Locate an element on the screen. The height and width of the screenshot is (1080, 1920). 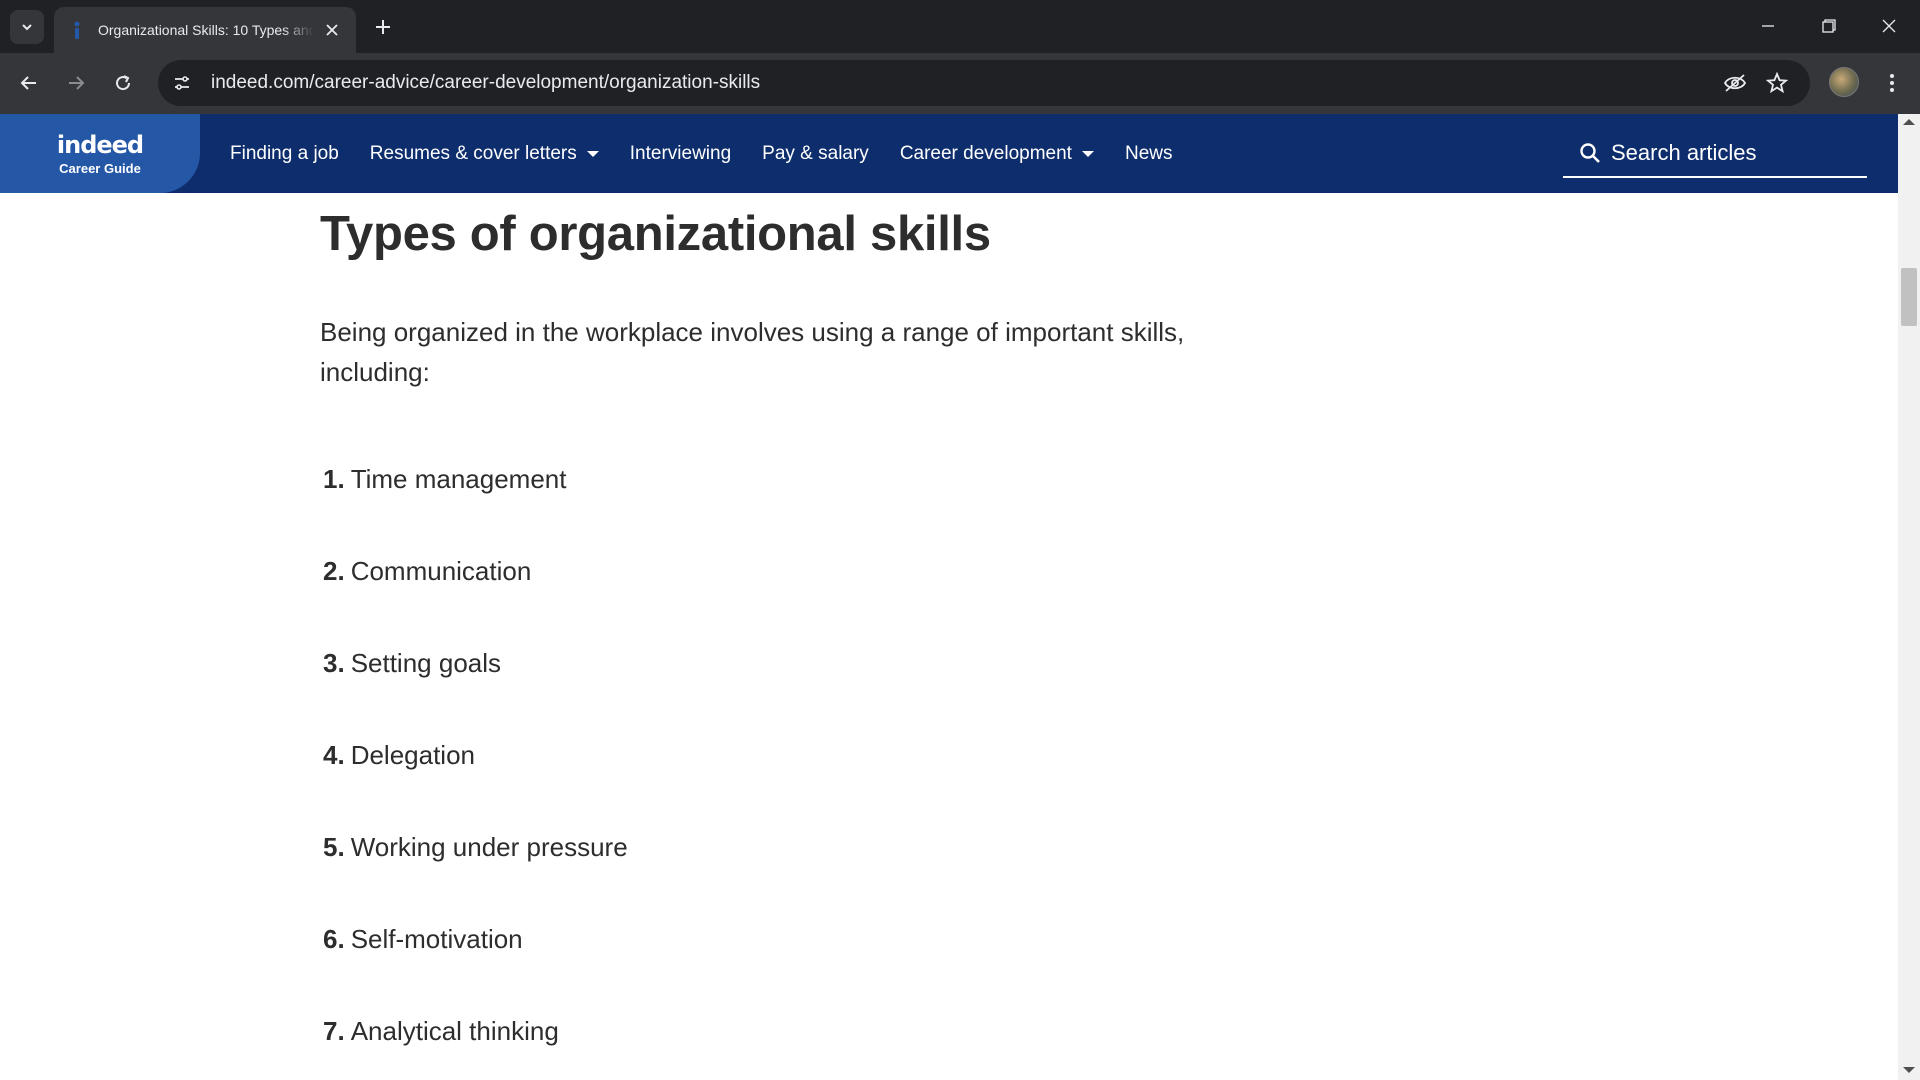
indeed-logo: indeed is located at coordinates (100, 144).